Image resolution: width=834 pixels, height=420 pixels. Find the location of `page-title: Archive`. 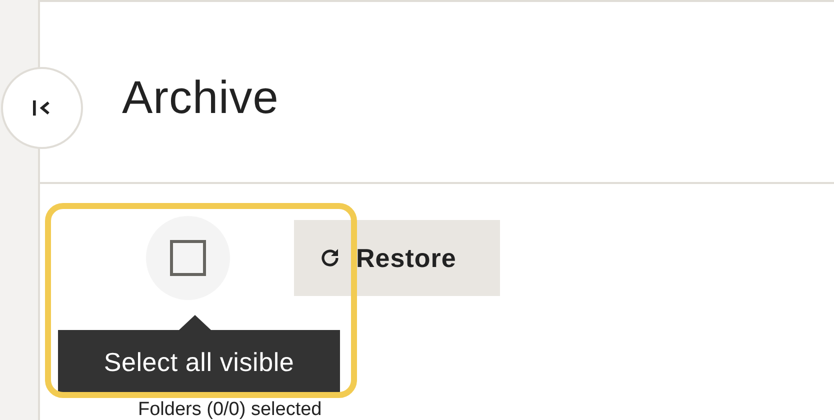

page-title: Archive is located at coordinates (200, 97).